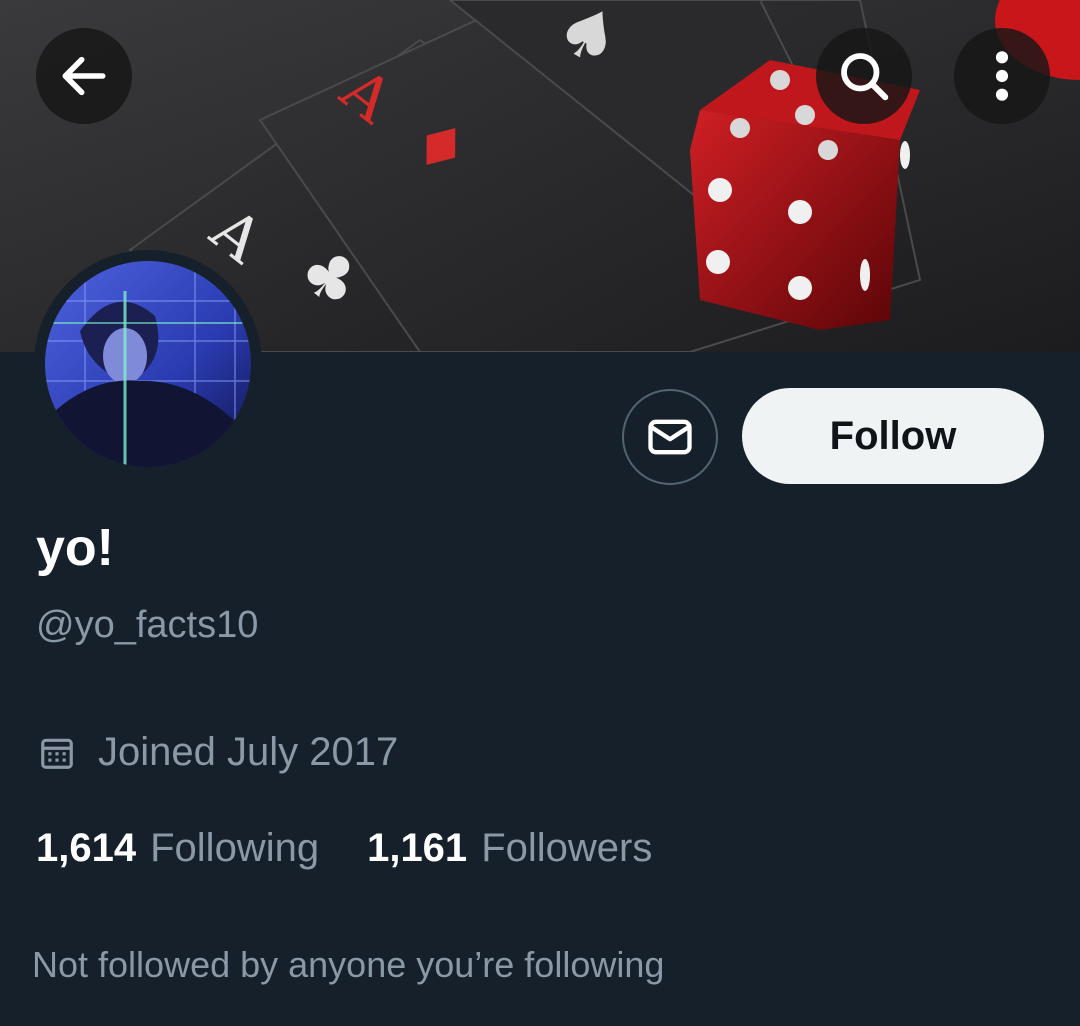 This screenshot has height=1026, width=1080. What do you see at coordinates (893, 436) in the screenshot?
I see `follow-button: Follow` at bounding box center [893, 436].